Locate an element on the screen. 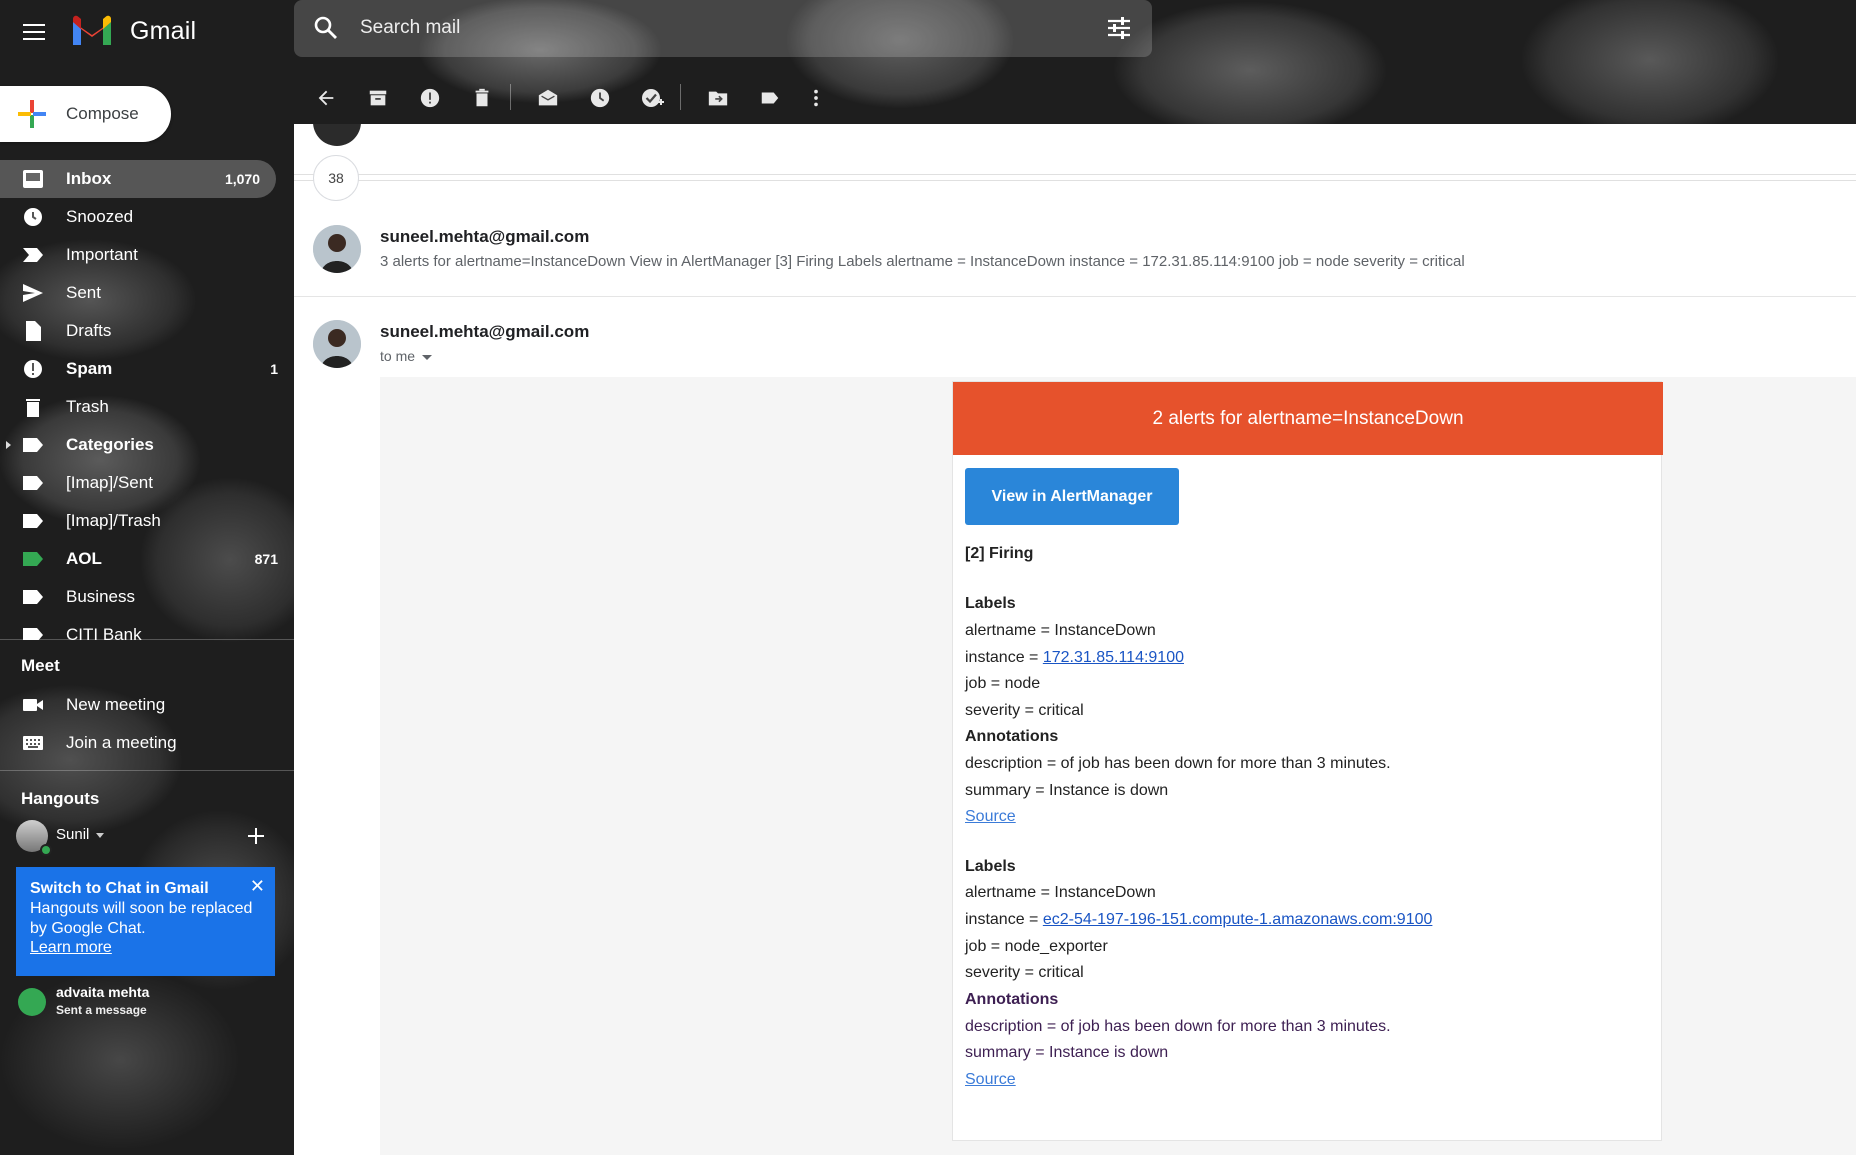 The image size is (1856, 1155). join-meeting-label: Join a meeting is located at coordinates (121, 742).